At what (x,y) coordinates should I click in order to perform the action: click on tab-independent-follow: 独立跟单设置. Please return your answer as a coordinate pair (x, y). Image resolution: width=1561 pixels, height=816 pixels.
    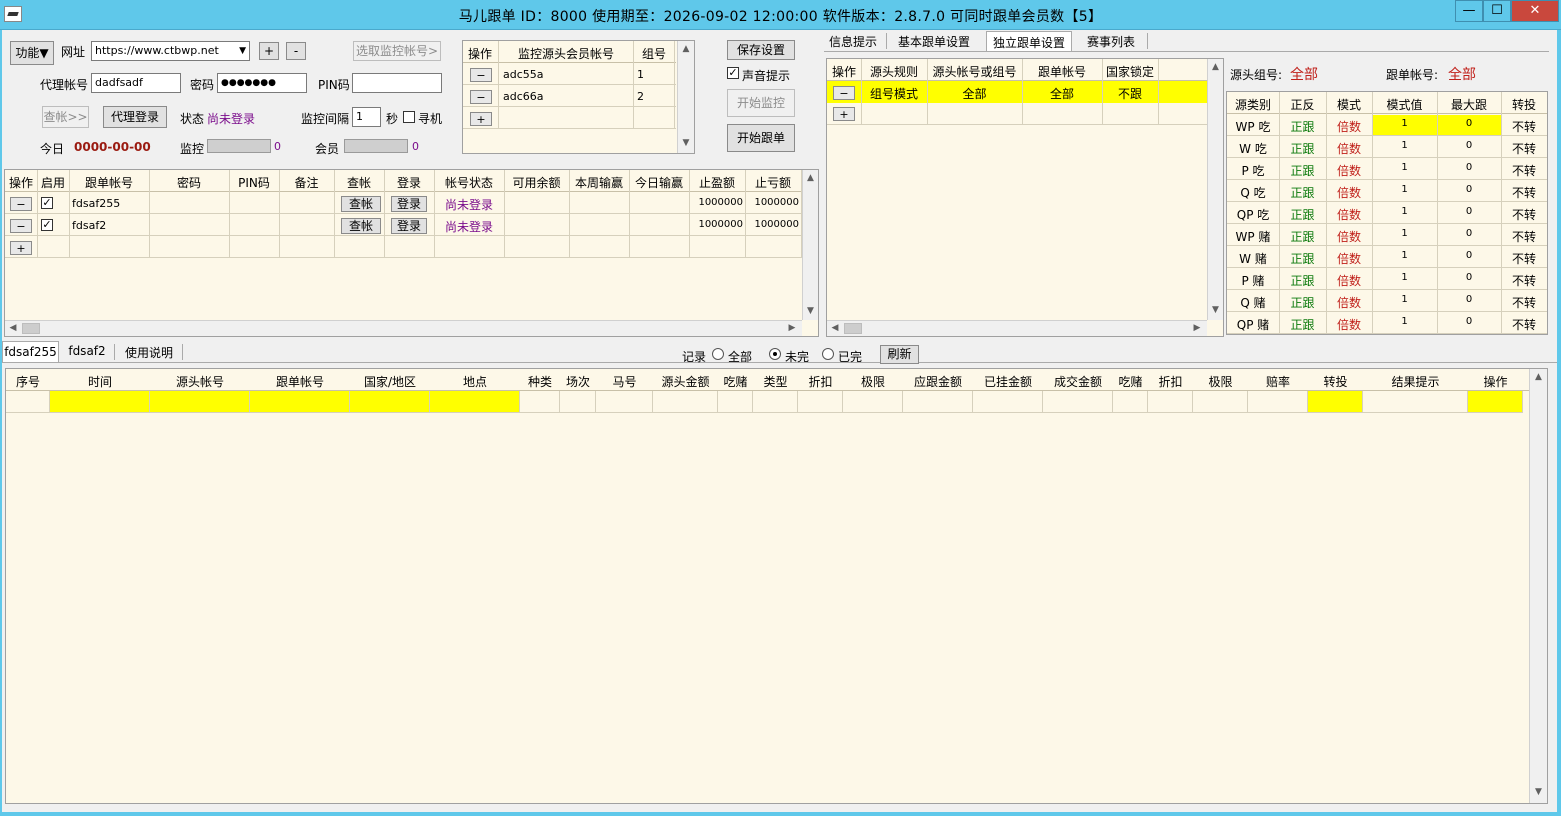
    Looking at the image, I should click on (1029, 41).